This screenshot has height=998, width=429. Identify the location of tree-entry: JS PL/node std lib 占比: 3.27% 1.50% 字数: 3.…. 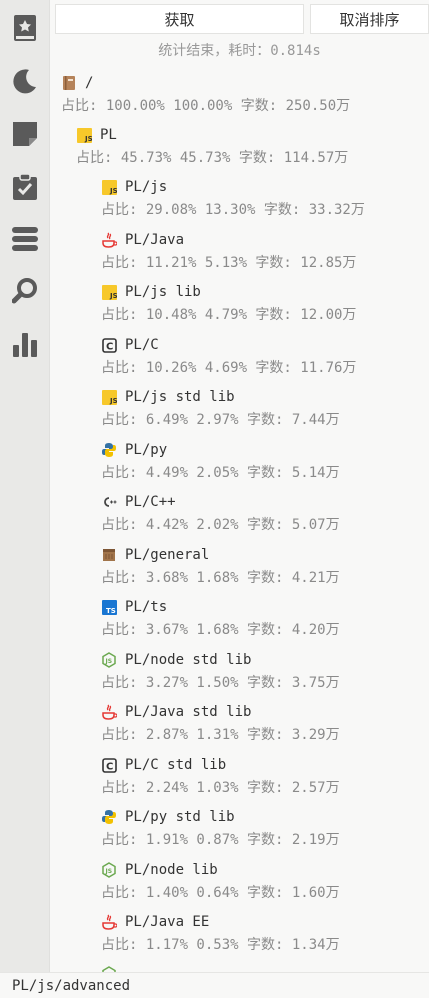
(220, 671).